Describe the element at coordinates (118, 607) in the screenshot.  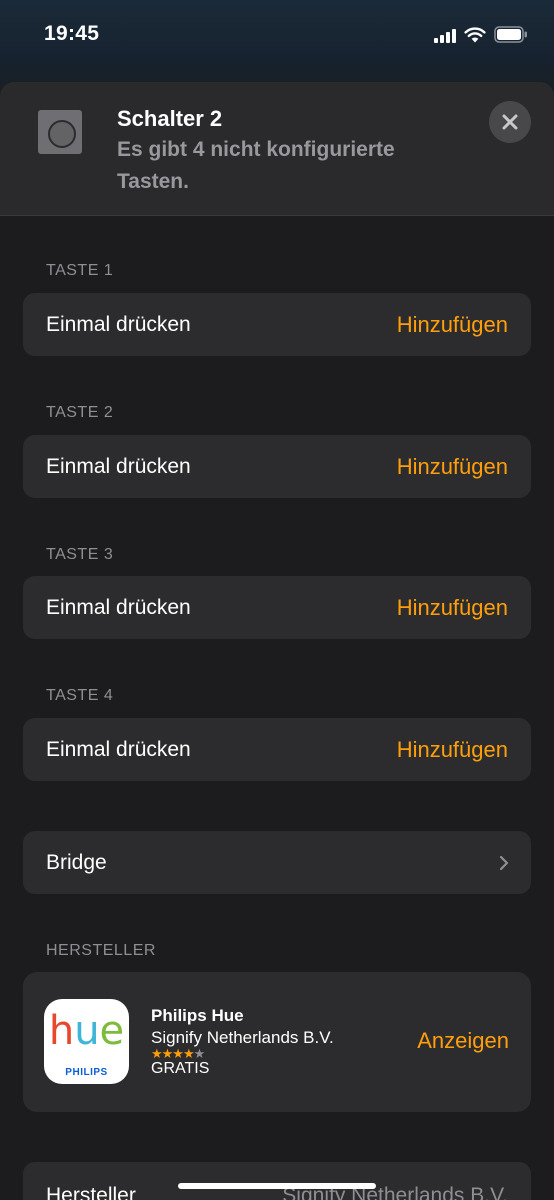
I see `button-3-label: Einmal drücken` at that location.